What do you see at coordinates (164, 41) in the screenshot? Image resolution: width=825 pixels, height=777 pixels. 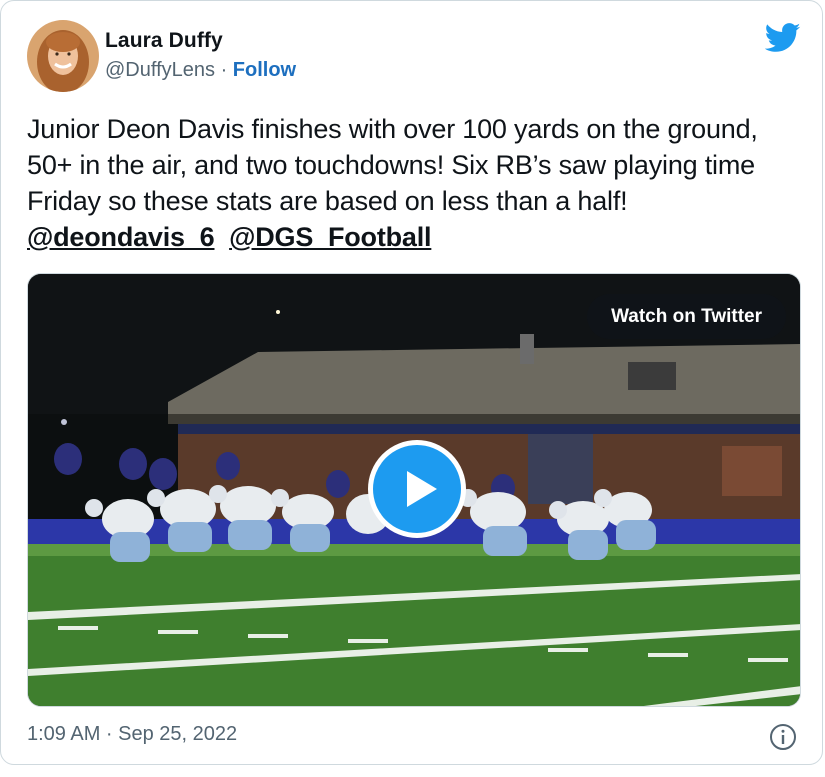 I see `author-name: Laura Duffy` at bounding box center [164, 41].